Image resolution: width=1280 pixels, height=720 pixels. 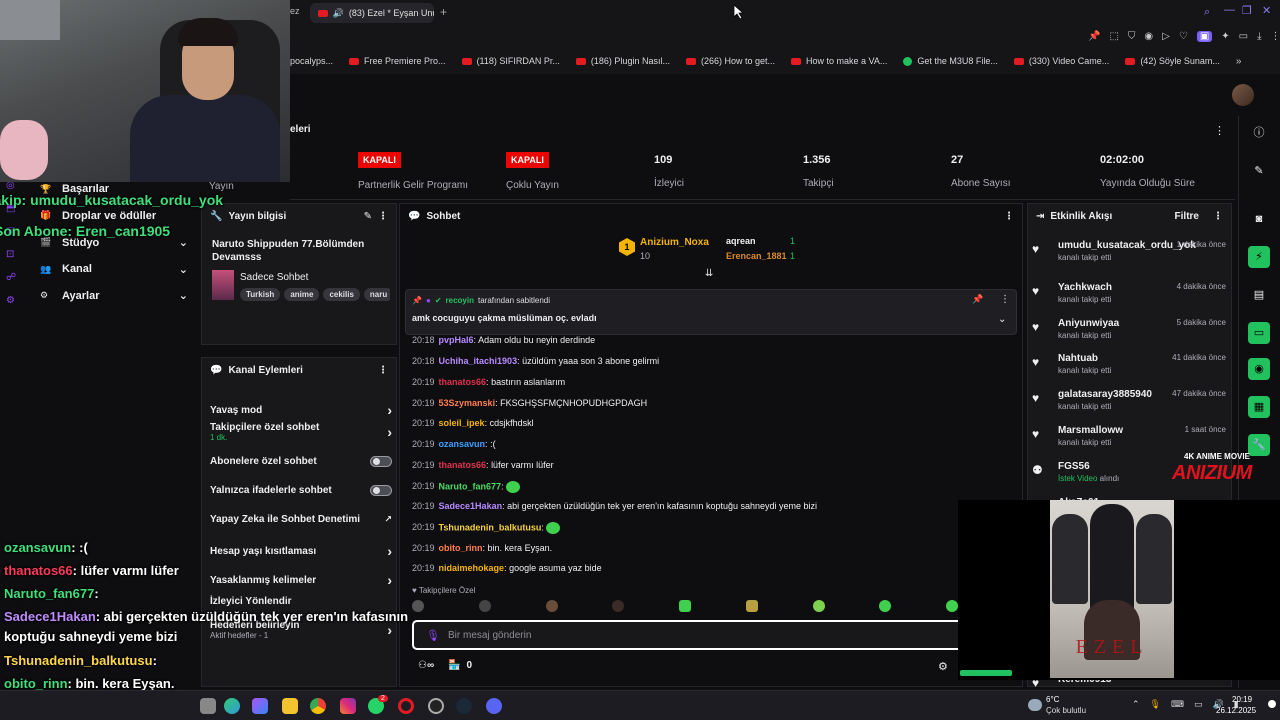 What do you see at coordinates (1002, 319) in the screenshot?
I see `pinned-expand-icon: ⌄` at bounding box center [1002, 319].